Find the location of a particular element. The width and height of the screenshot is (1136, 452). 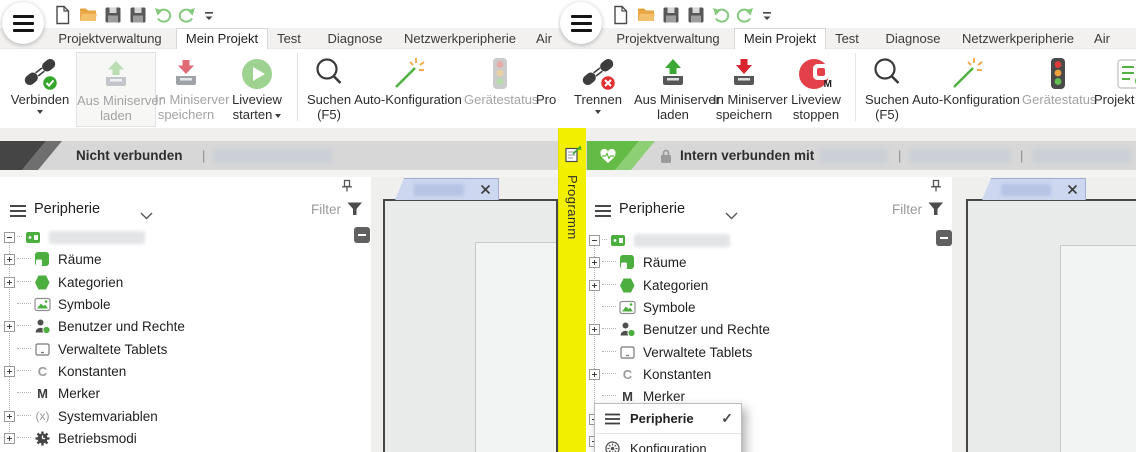

statusbar-lower-strip is located at coordinates (279, 173).